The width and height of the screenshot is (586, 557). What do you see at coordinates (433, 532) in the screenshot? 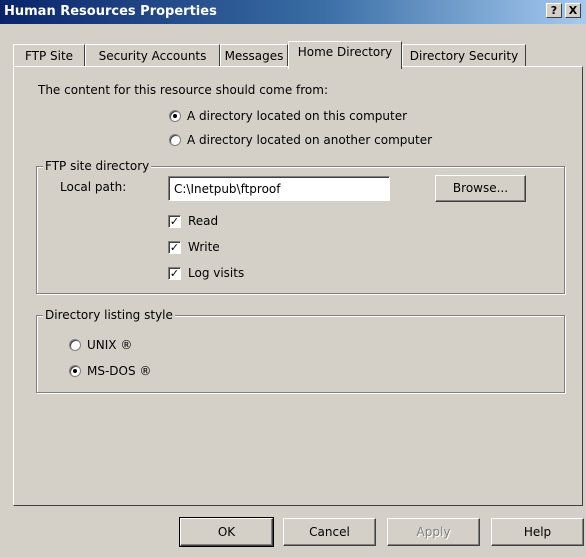
I see `apply-button: Apply` at bounding box center [433, 532].